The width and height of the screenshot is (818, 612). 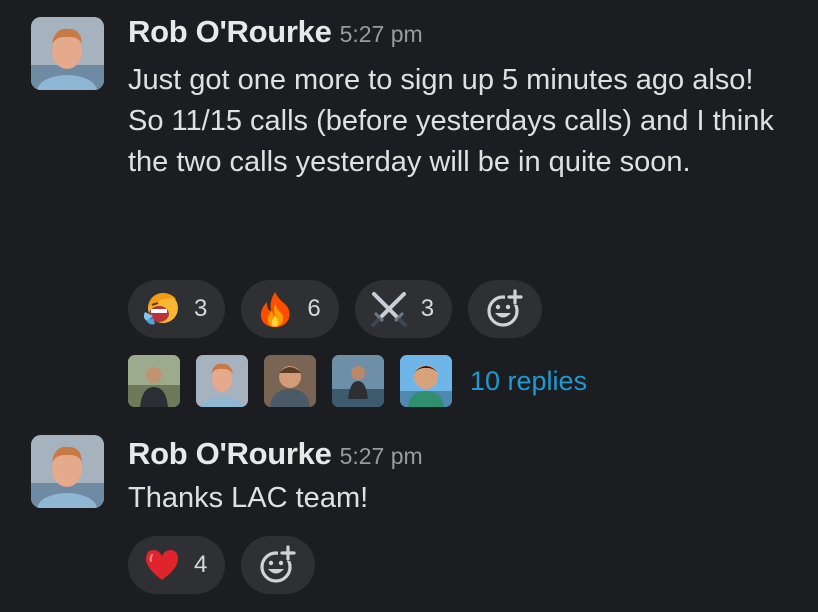 I want to click on reaction-shouting-face: 3, so click(x=177, y=309).